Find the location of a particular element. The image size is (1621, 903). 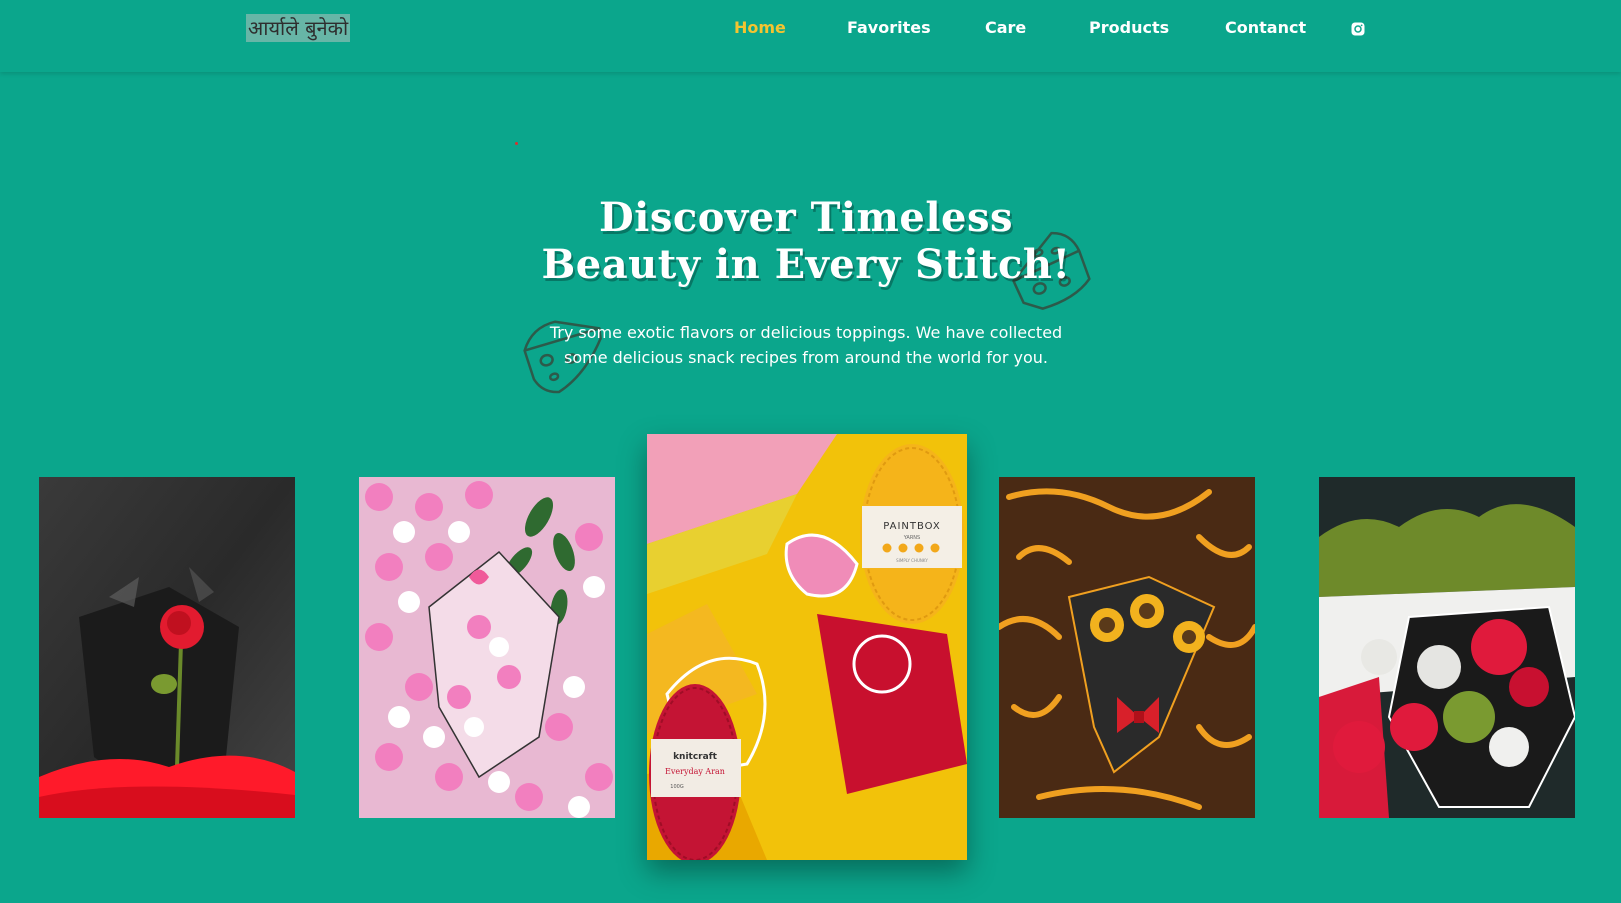

gallery-image-sunflowers is located at coordinates (1127, 647).